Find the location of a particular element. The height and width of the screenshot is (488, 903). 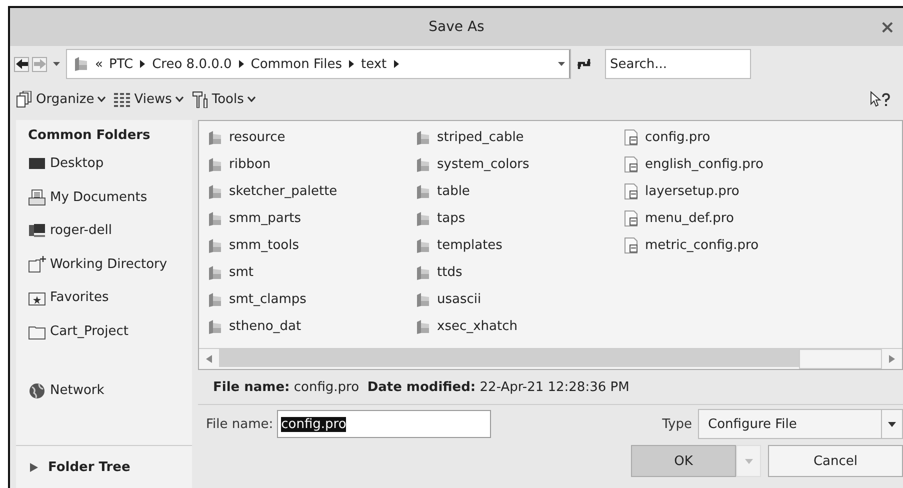

folder-item: smt_clamps is located at coordinates (311, 299).